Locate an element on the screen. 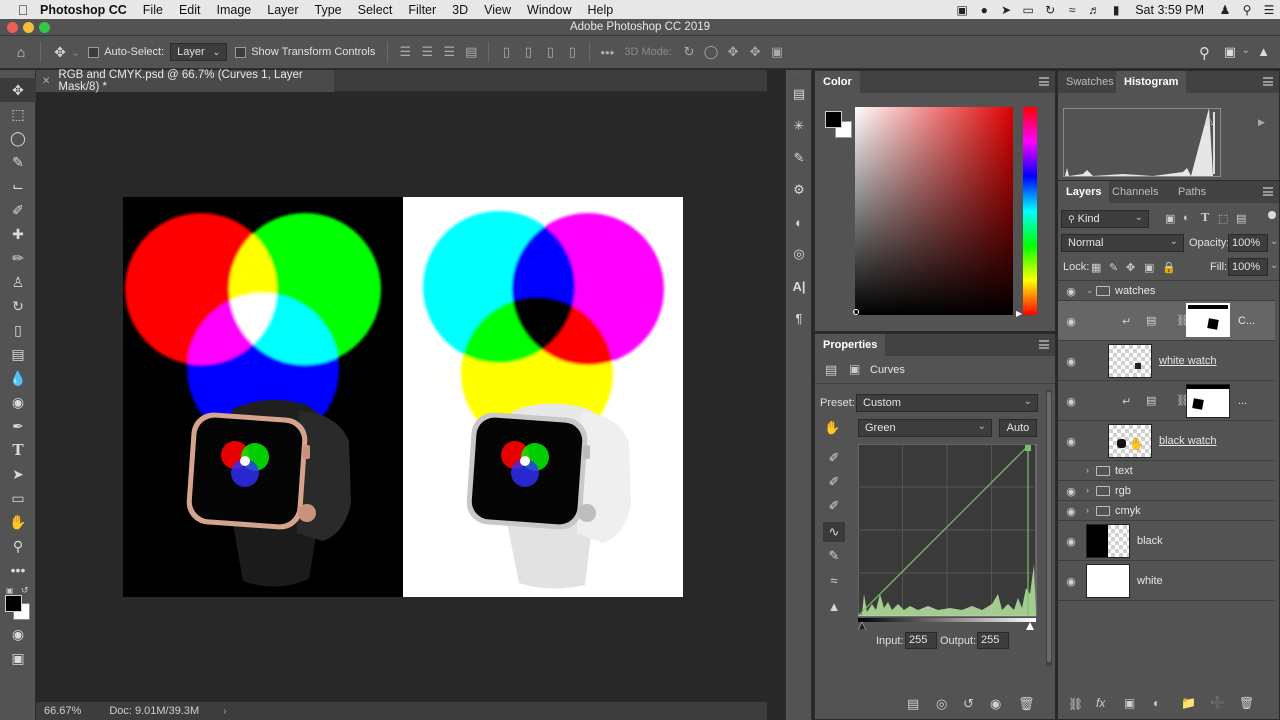 Image resolution: width=1280 pixels, height=720 pixels. menu-select: Select is located at coordinates (375, 10).